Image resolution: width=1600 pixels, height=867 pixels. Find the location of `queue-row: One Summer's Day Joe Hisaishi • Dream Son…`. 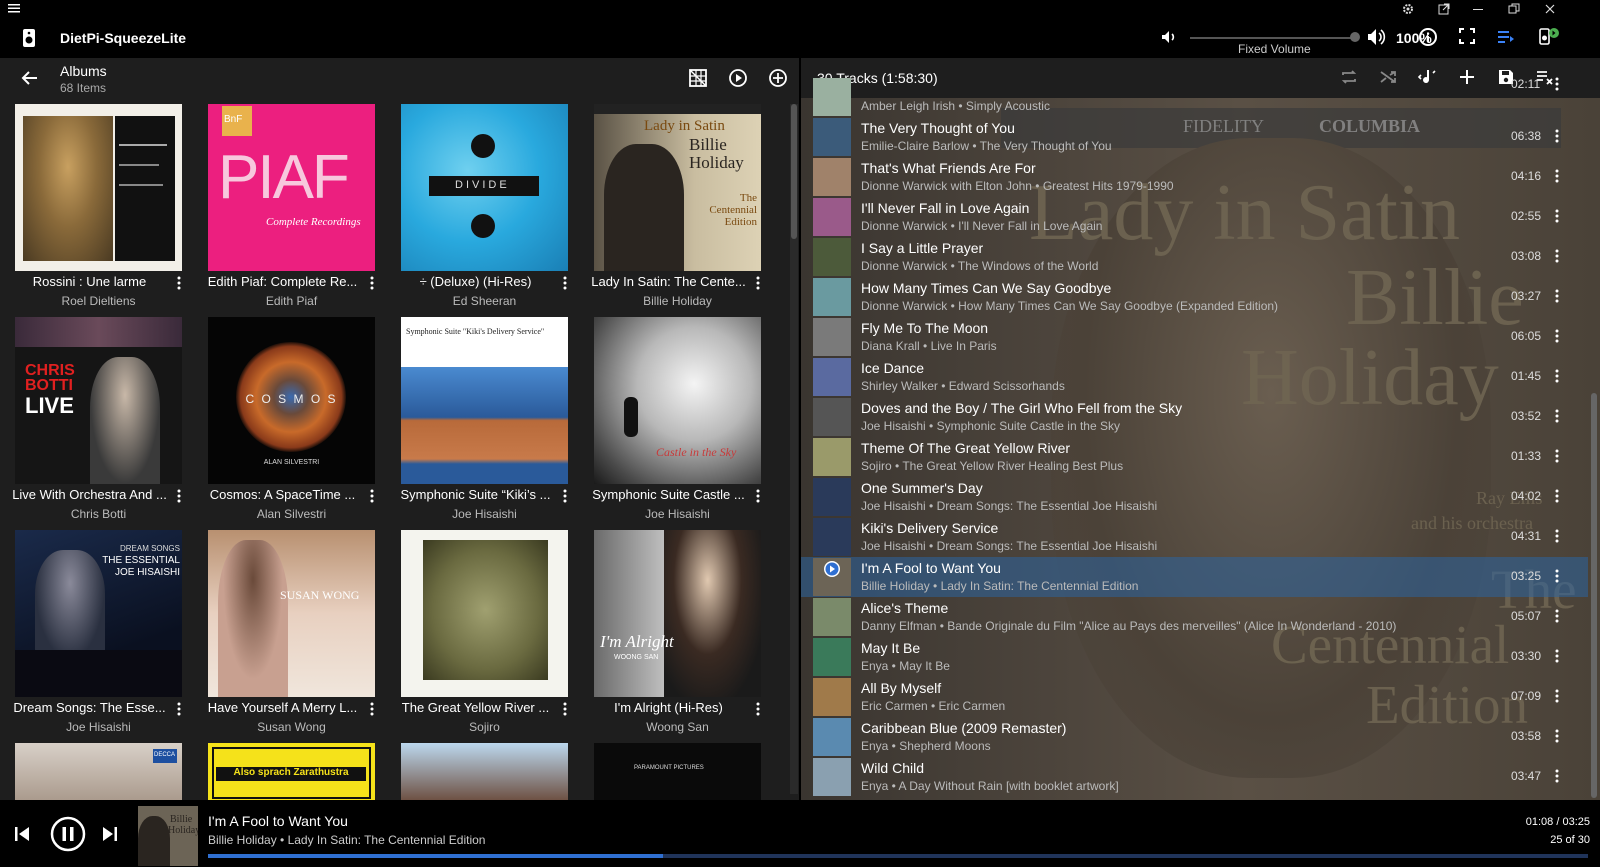

queue-row: One Summer's Day Joe Hisaishi • Dream Son… is located at coordinates (1194, 497).